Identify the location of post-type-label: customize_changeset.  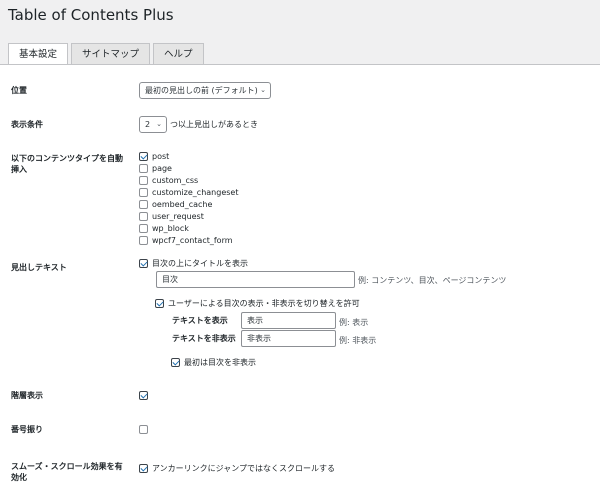
(195, 192).